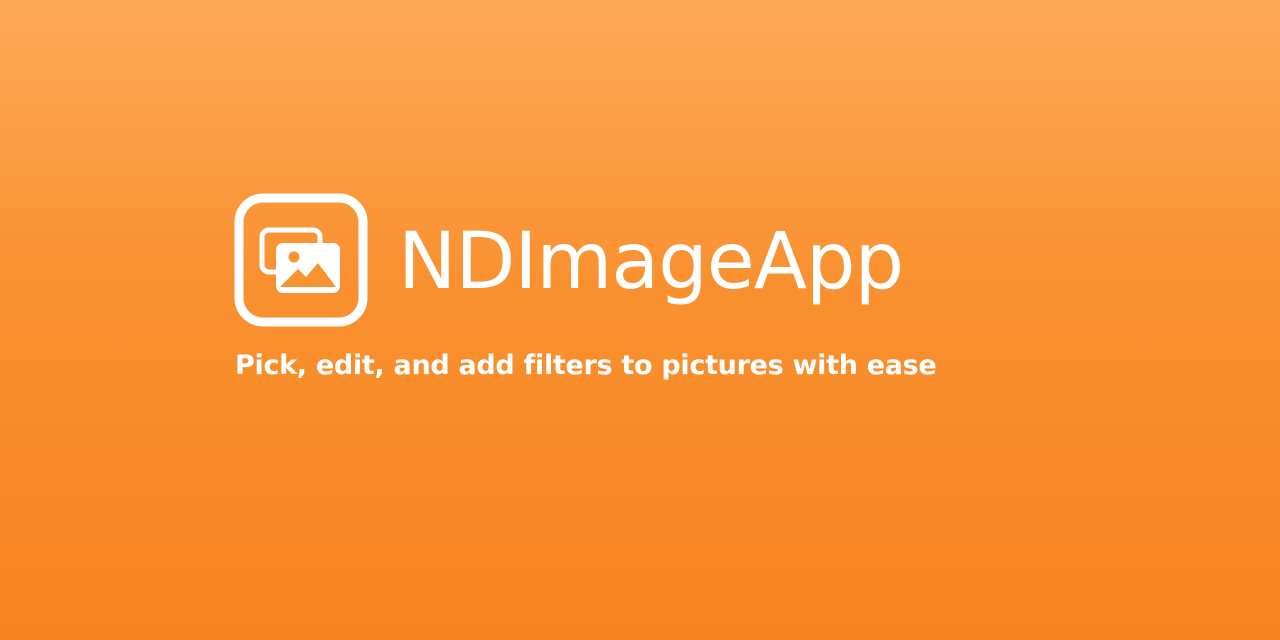 This screenshot has height=640, width=1280. I want to click on stacked-images-icon, so click(301, 260).